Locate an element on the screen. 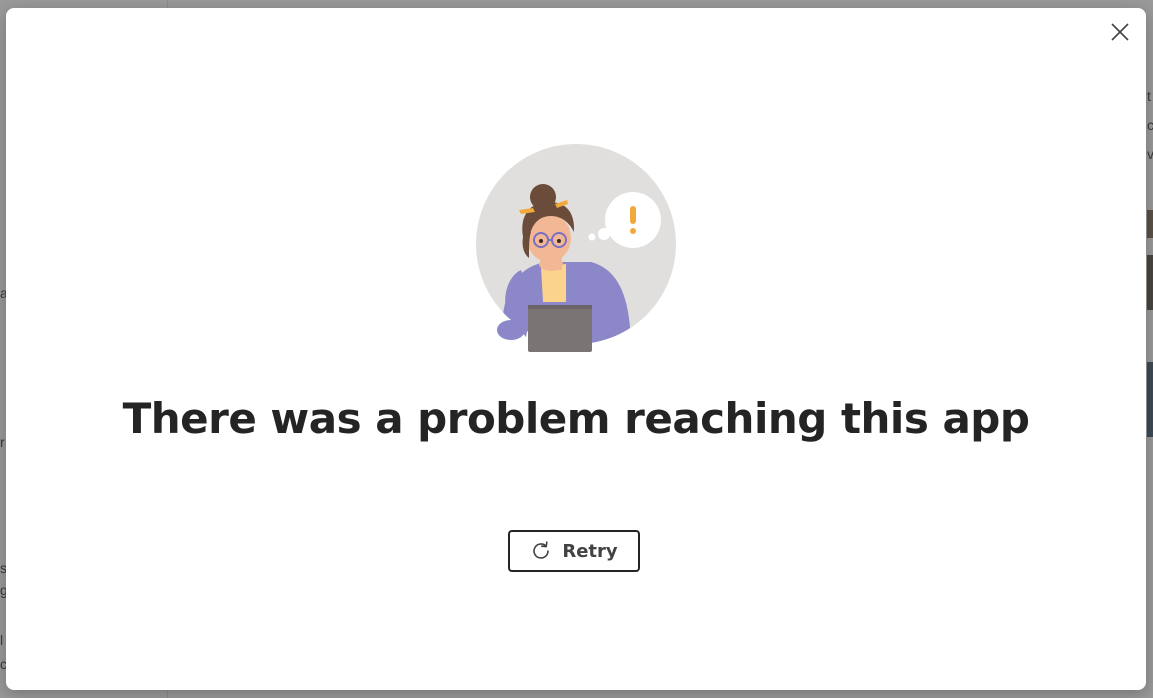 The image size is (1153, 698). background-text: t is located at coordinates (1149, 96).